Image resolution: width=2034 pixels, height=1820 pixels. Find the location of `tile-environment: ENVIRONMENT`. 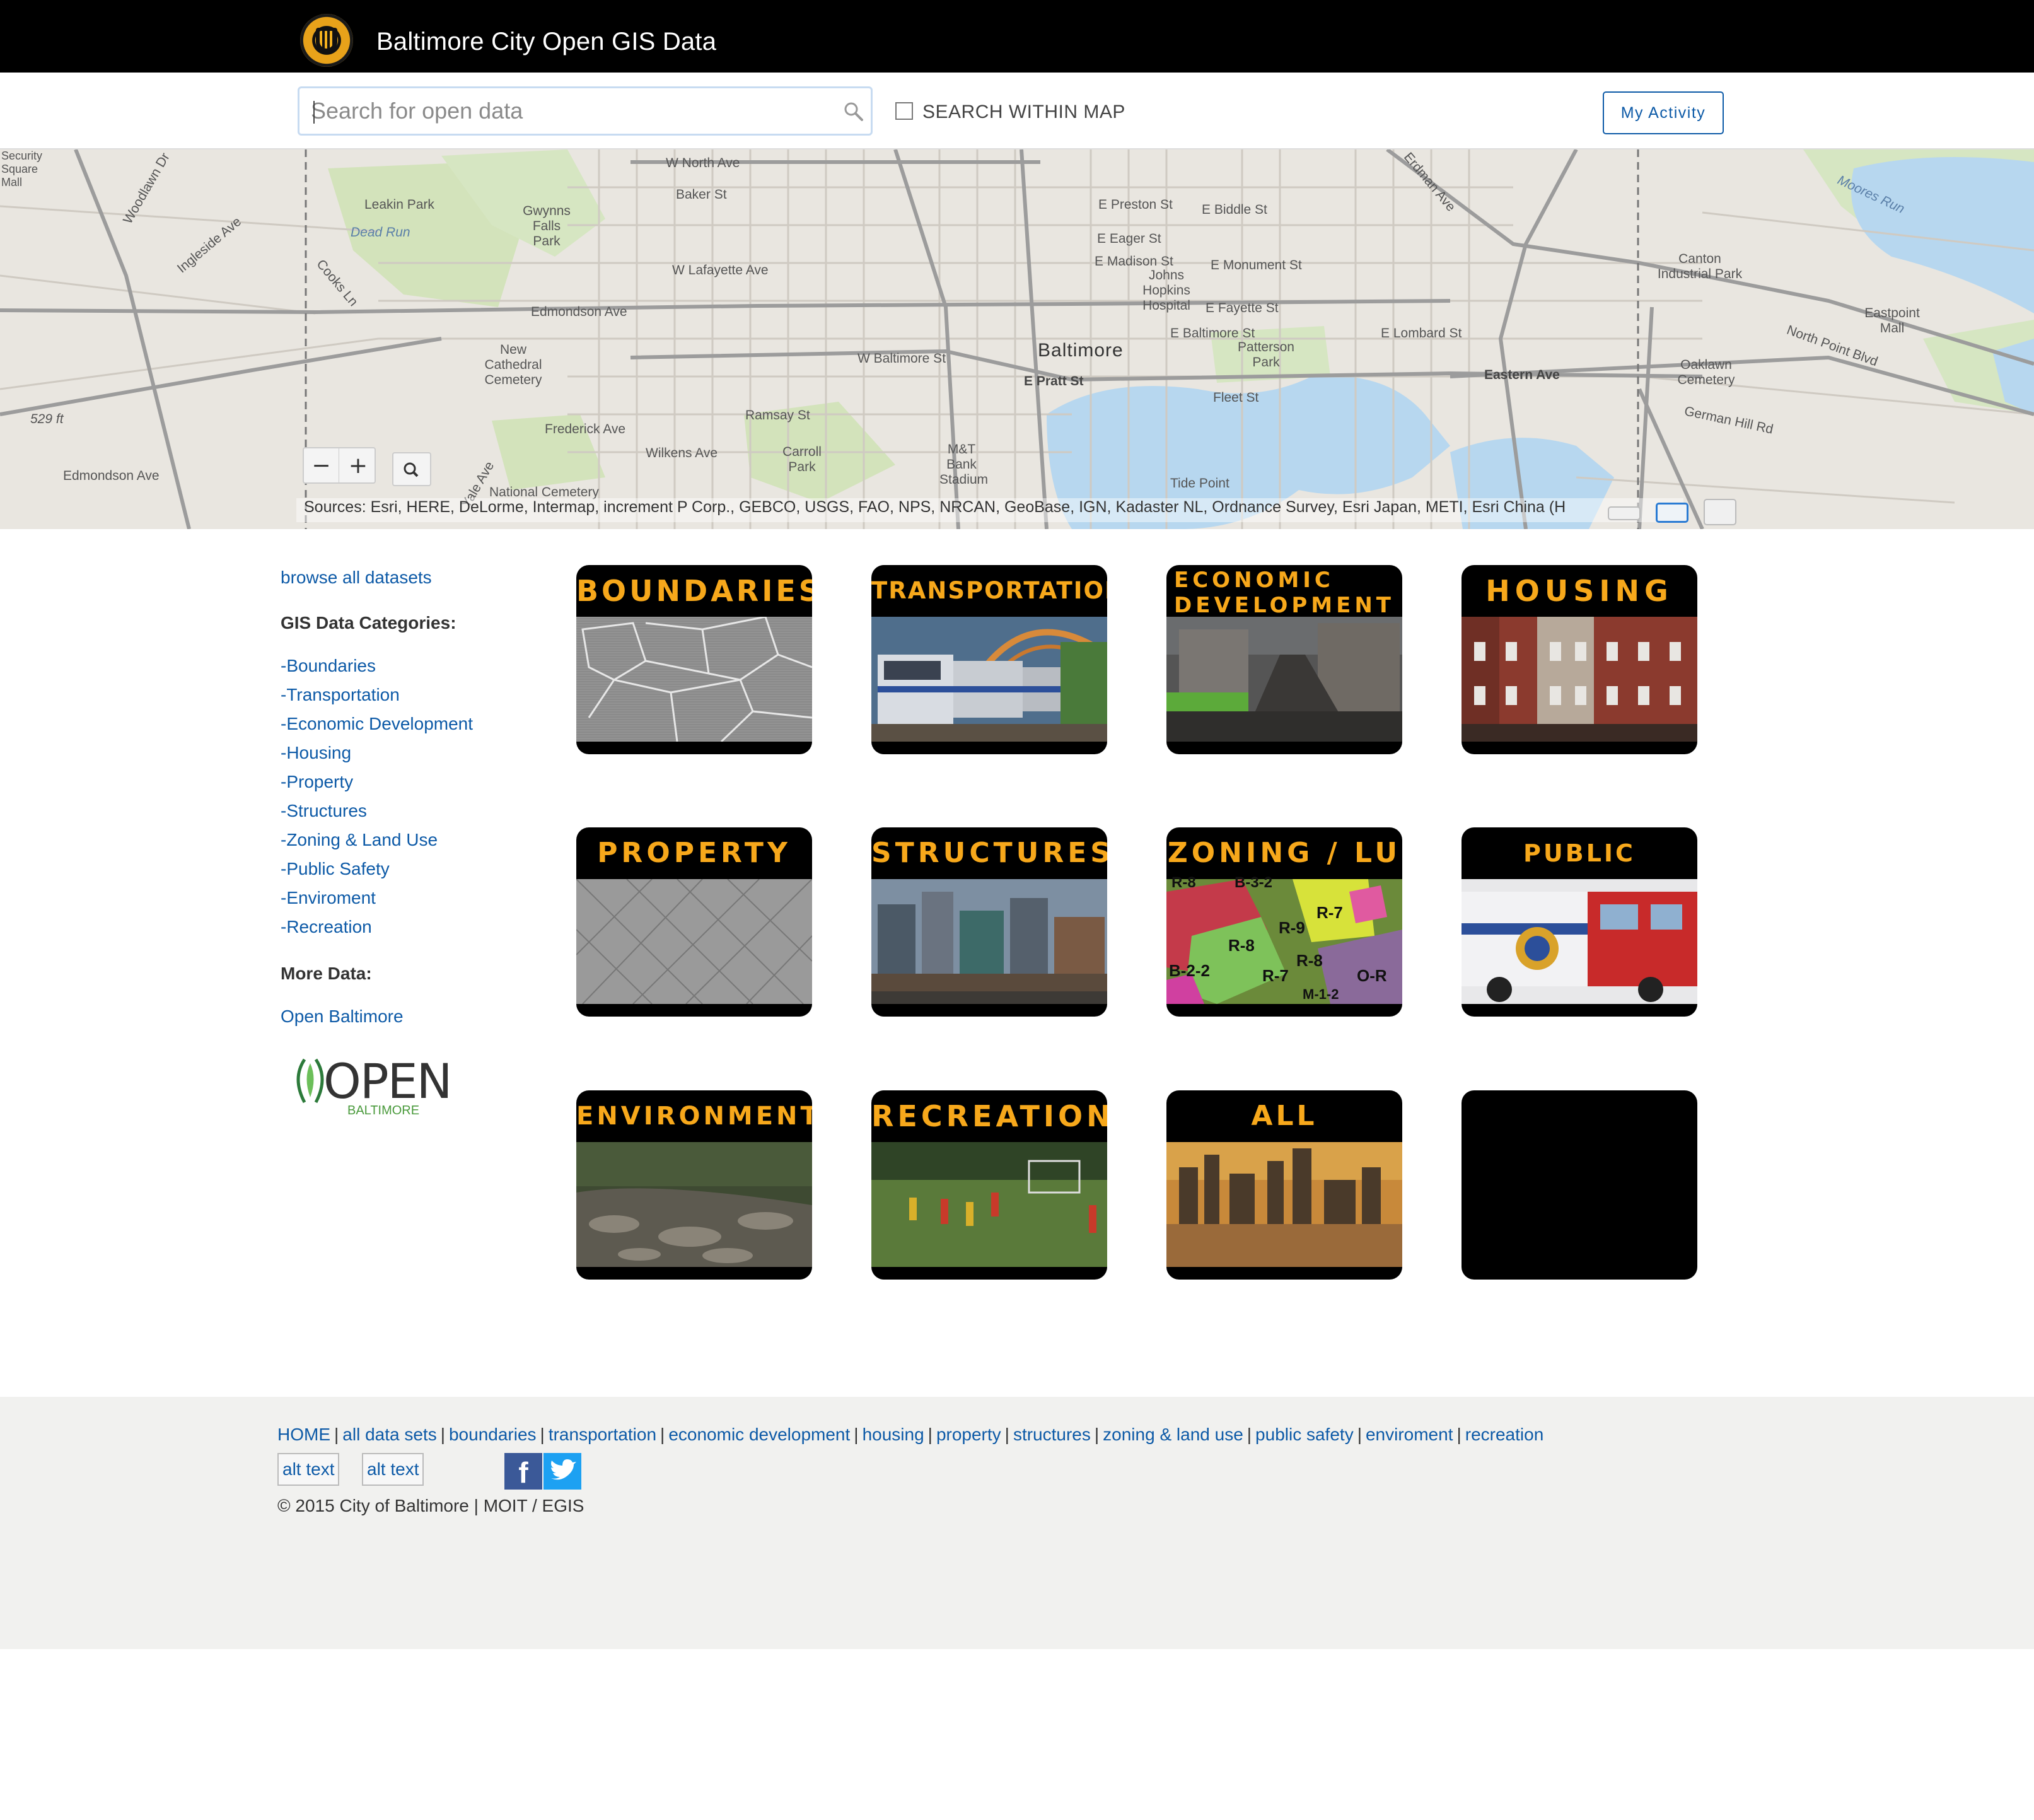

tile-environment: ENVIRONMENT is located at coordinates (694, 1185).